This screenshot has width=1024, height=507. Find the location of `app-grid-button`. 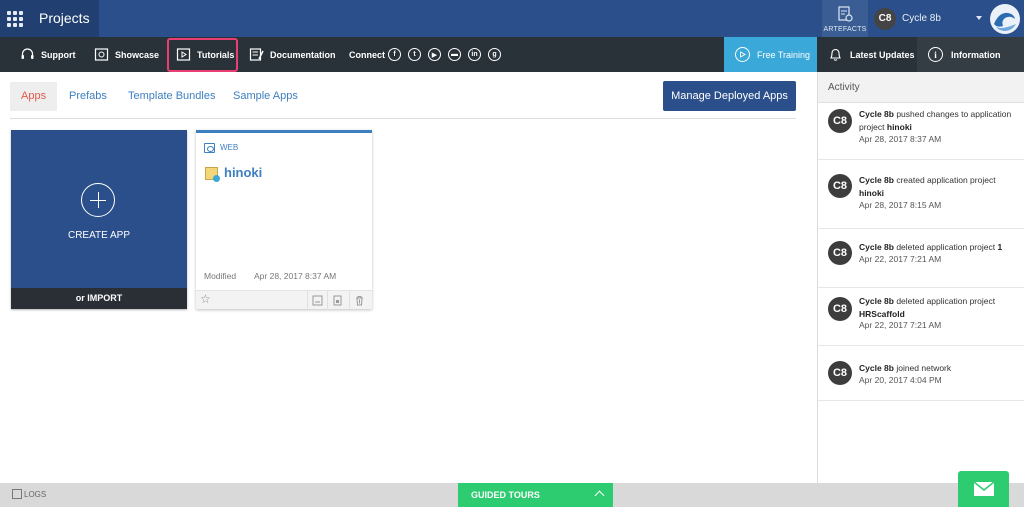

app-grid-button is located at coordinates (15, 18).